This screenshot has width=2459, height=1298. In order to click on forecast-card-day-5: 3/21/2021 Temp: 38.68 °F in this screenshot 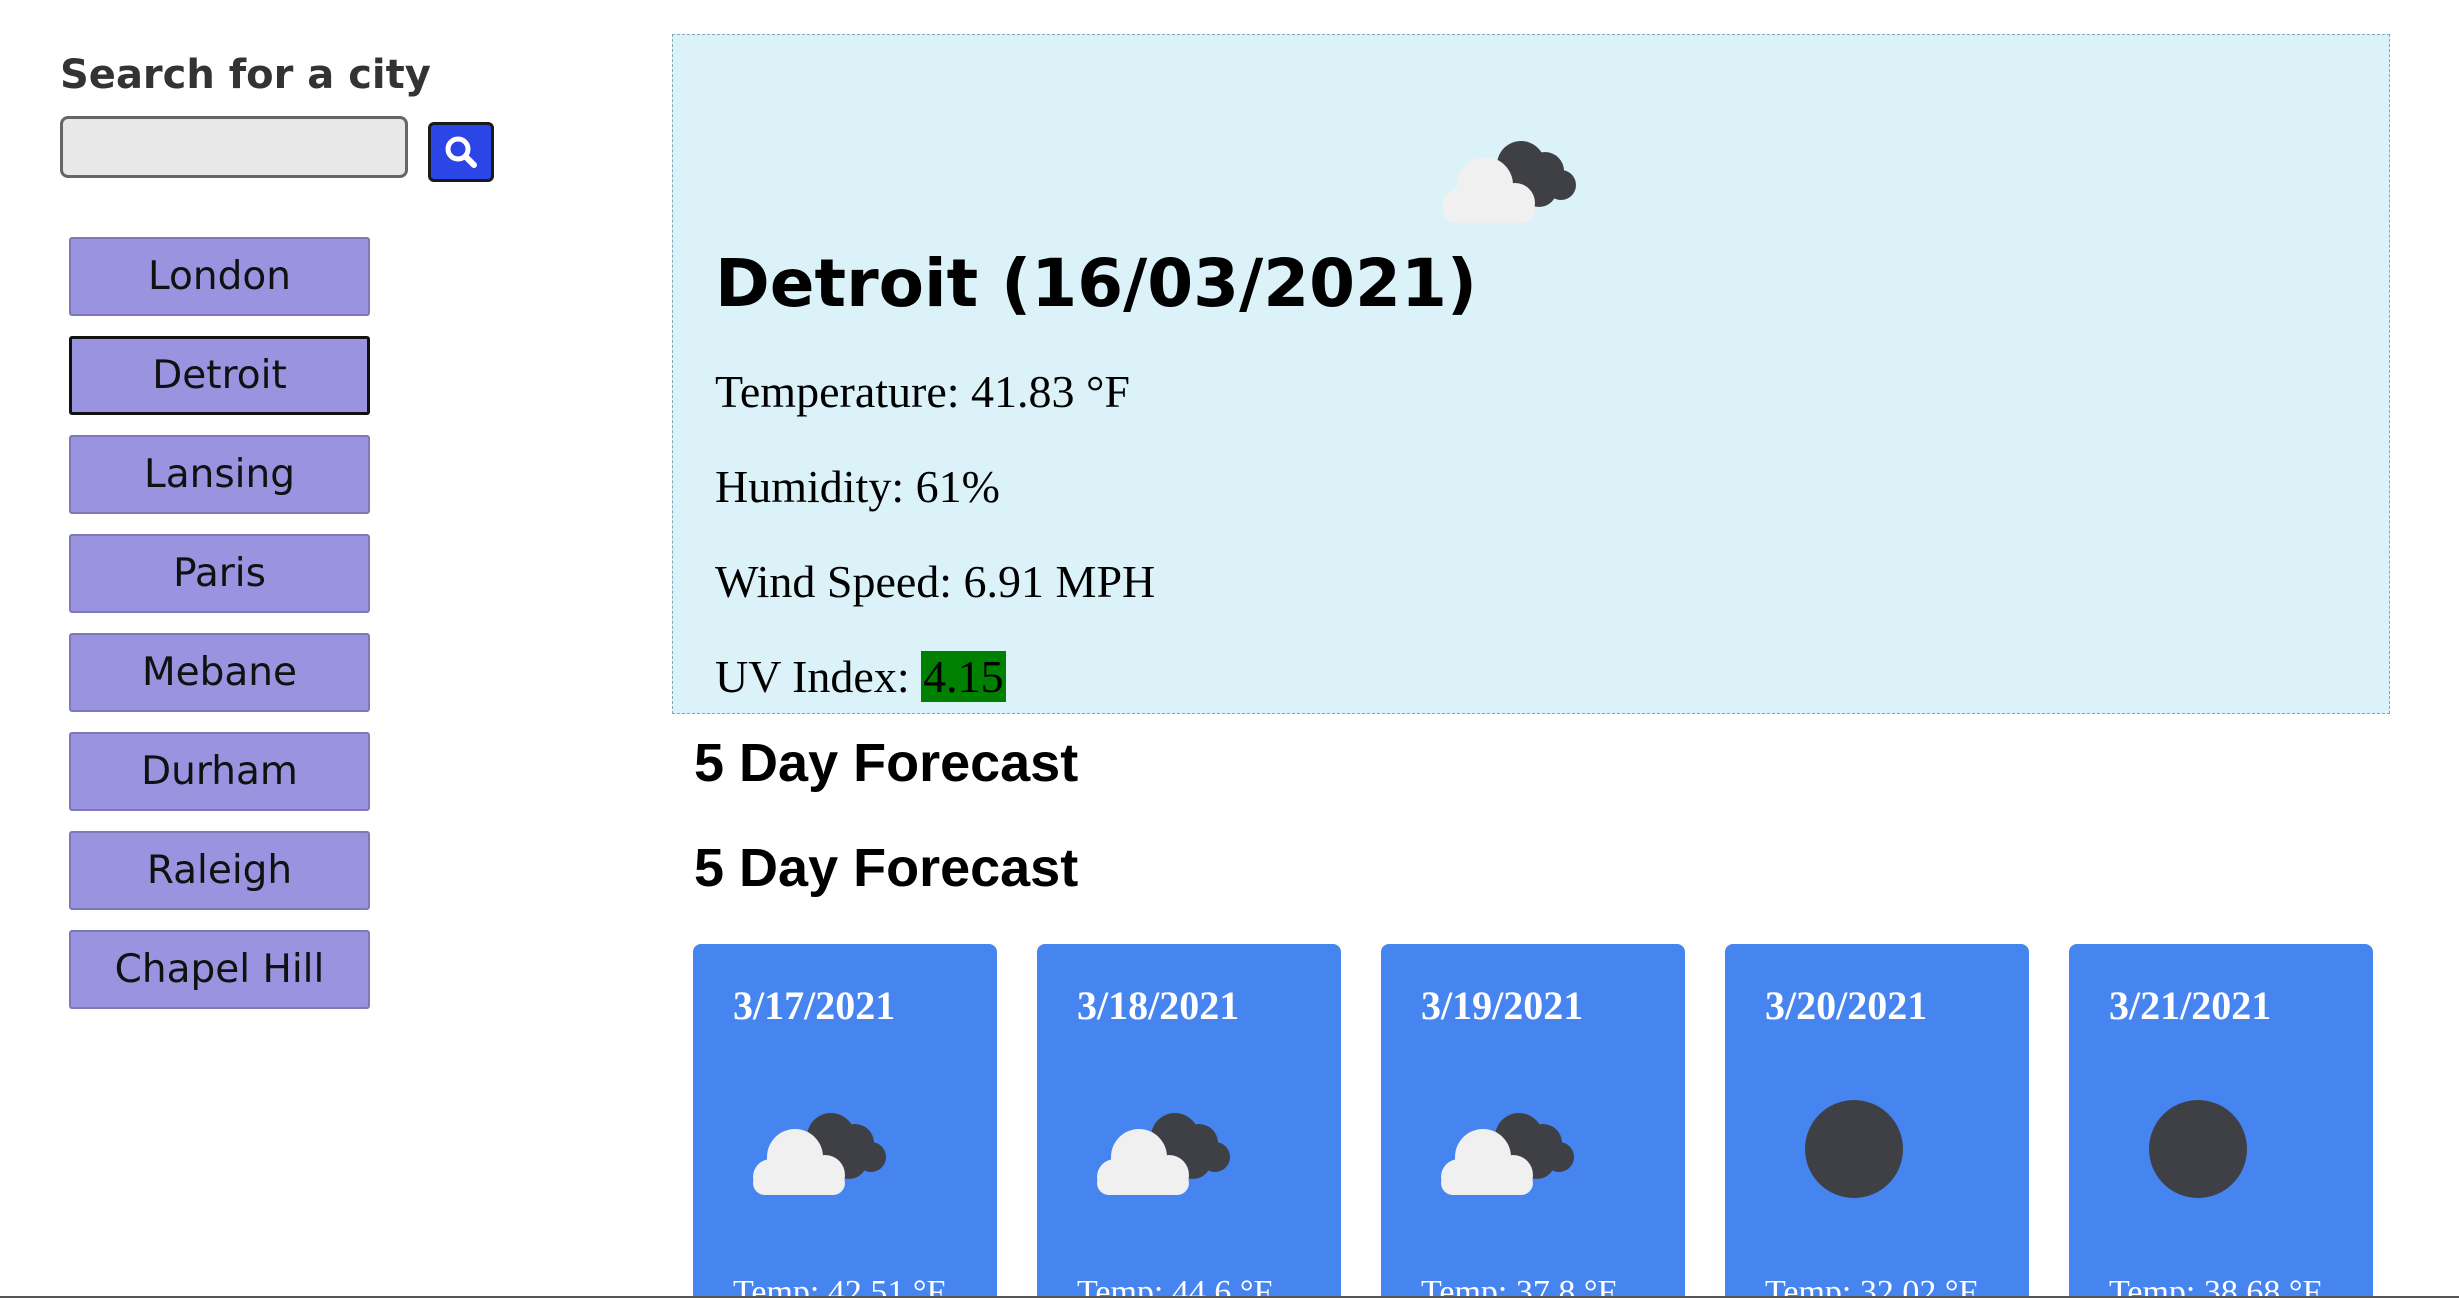, I will do `click(2221, 1121)`.